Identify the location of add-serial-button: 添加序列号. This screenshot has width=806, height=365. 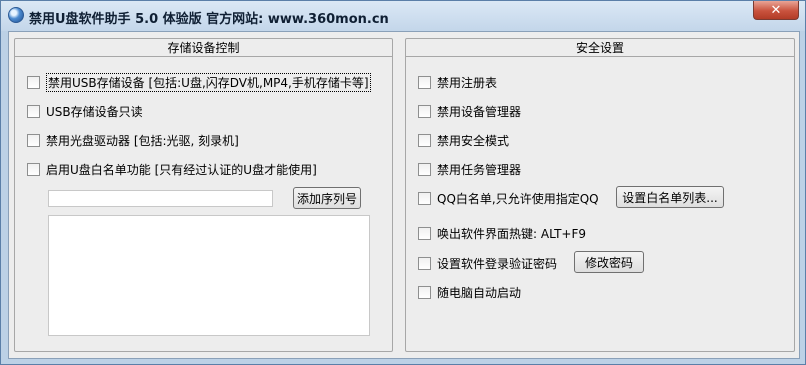
(327, 198).